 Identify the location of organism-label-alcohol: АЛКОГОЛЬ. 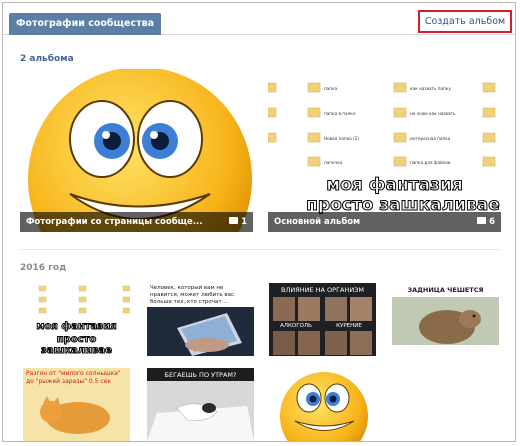
(296, 326).